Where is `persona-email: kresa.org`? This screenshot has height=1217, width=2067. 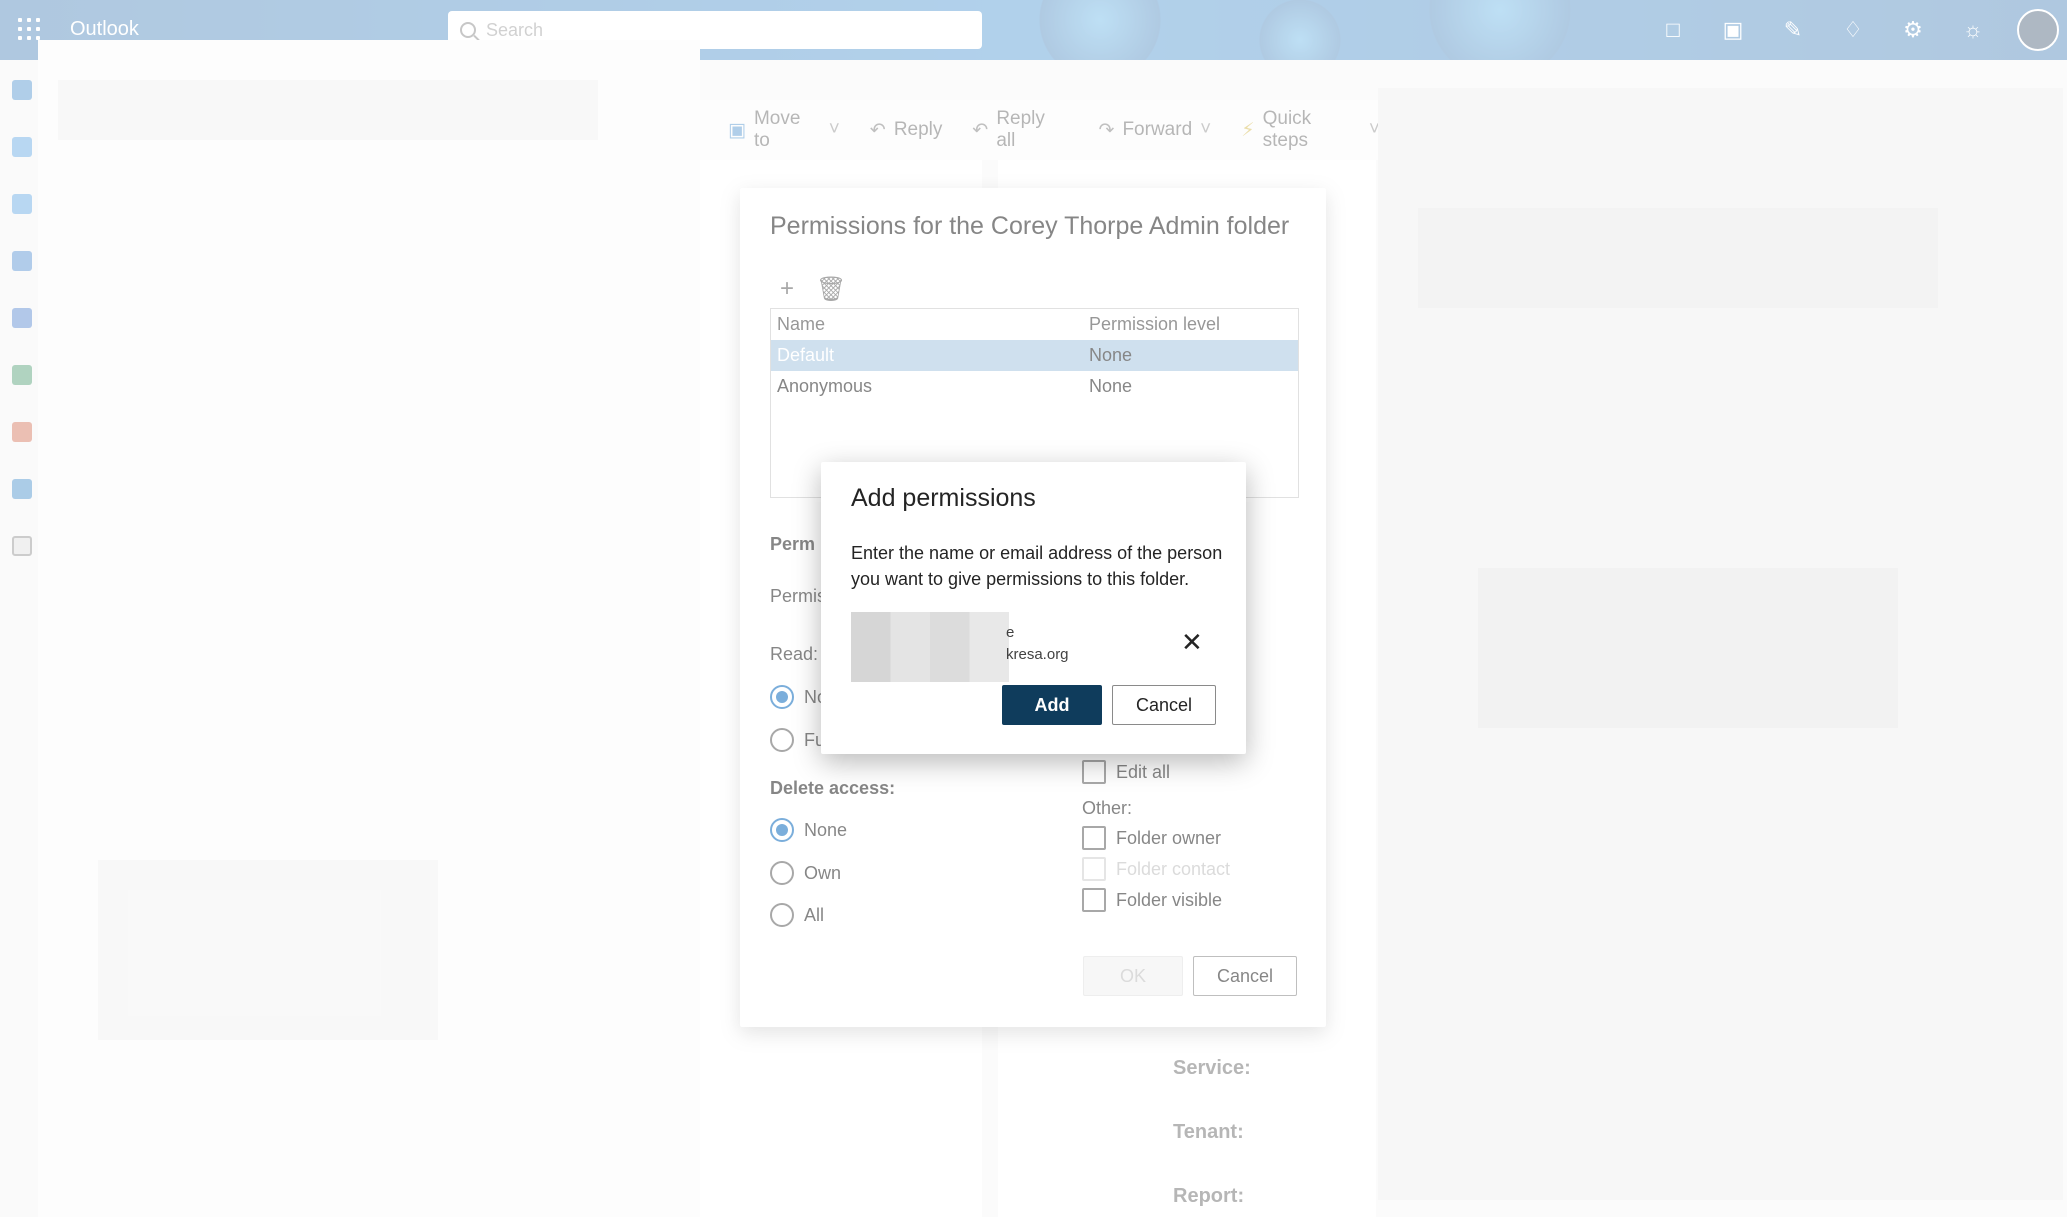 persona-email: kresa.org is located at coordinates (1037, 654).